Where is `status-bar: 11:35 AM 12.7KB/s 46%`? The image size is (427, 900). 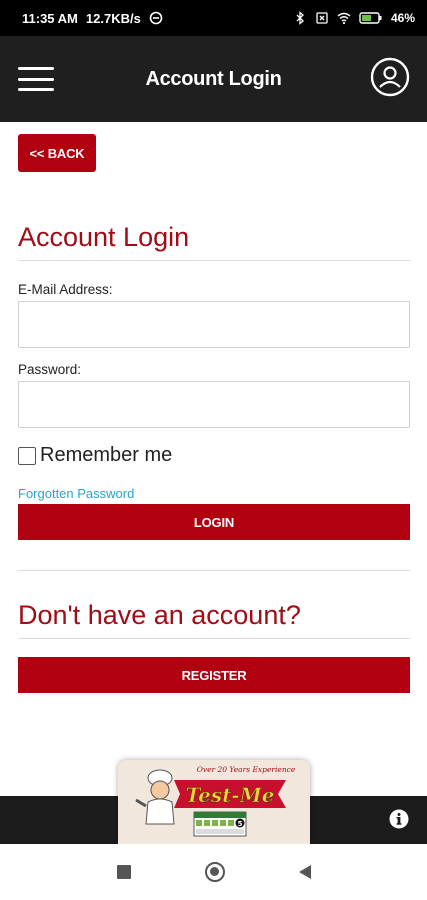 status-bar: 11:35 AM 12.7KB/s 46% is located at coordinates (213, 18).